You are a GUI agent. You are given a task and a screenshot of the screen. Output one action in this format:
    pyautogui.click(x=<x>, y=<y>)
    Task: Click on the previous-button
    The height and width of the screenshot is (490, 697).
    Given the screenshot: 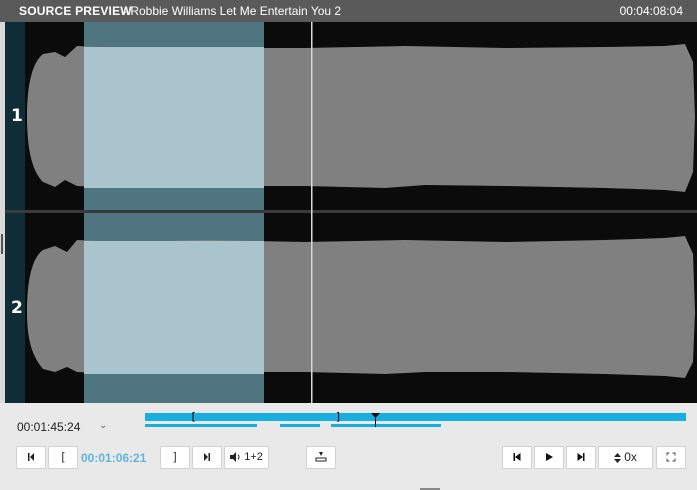 What is the action you would take?
    pyautogui.click(x=517, y=457)
    